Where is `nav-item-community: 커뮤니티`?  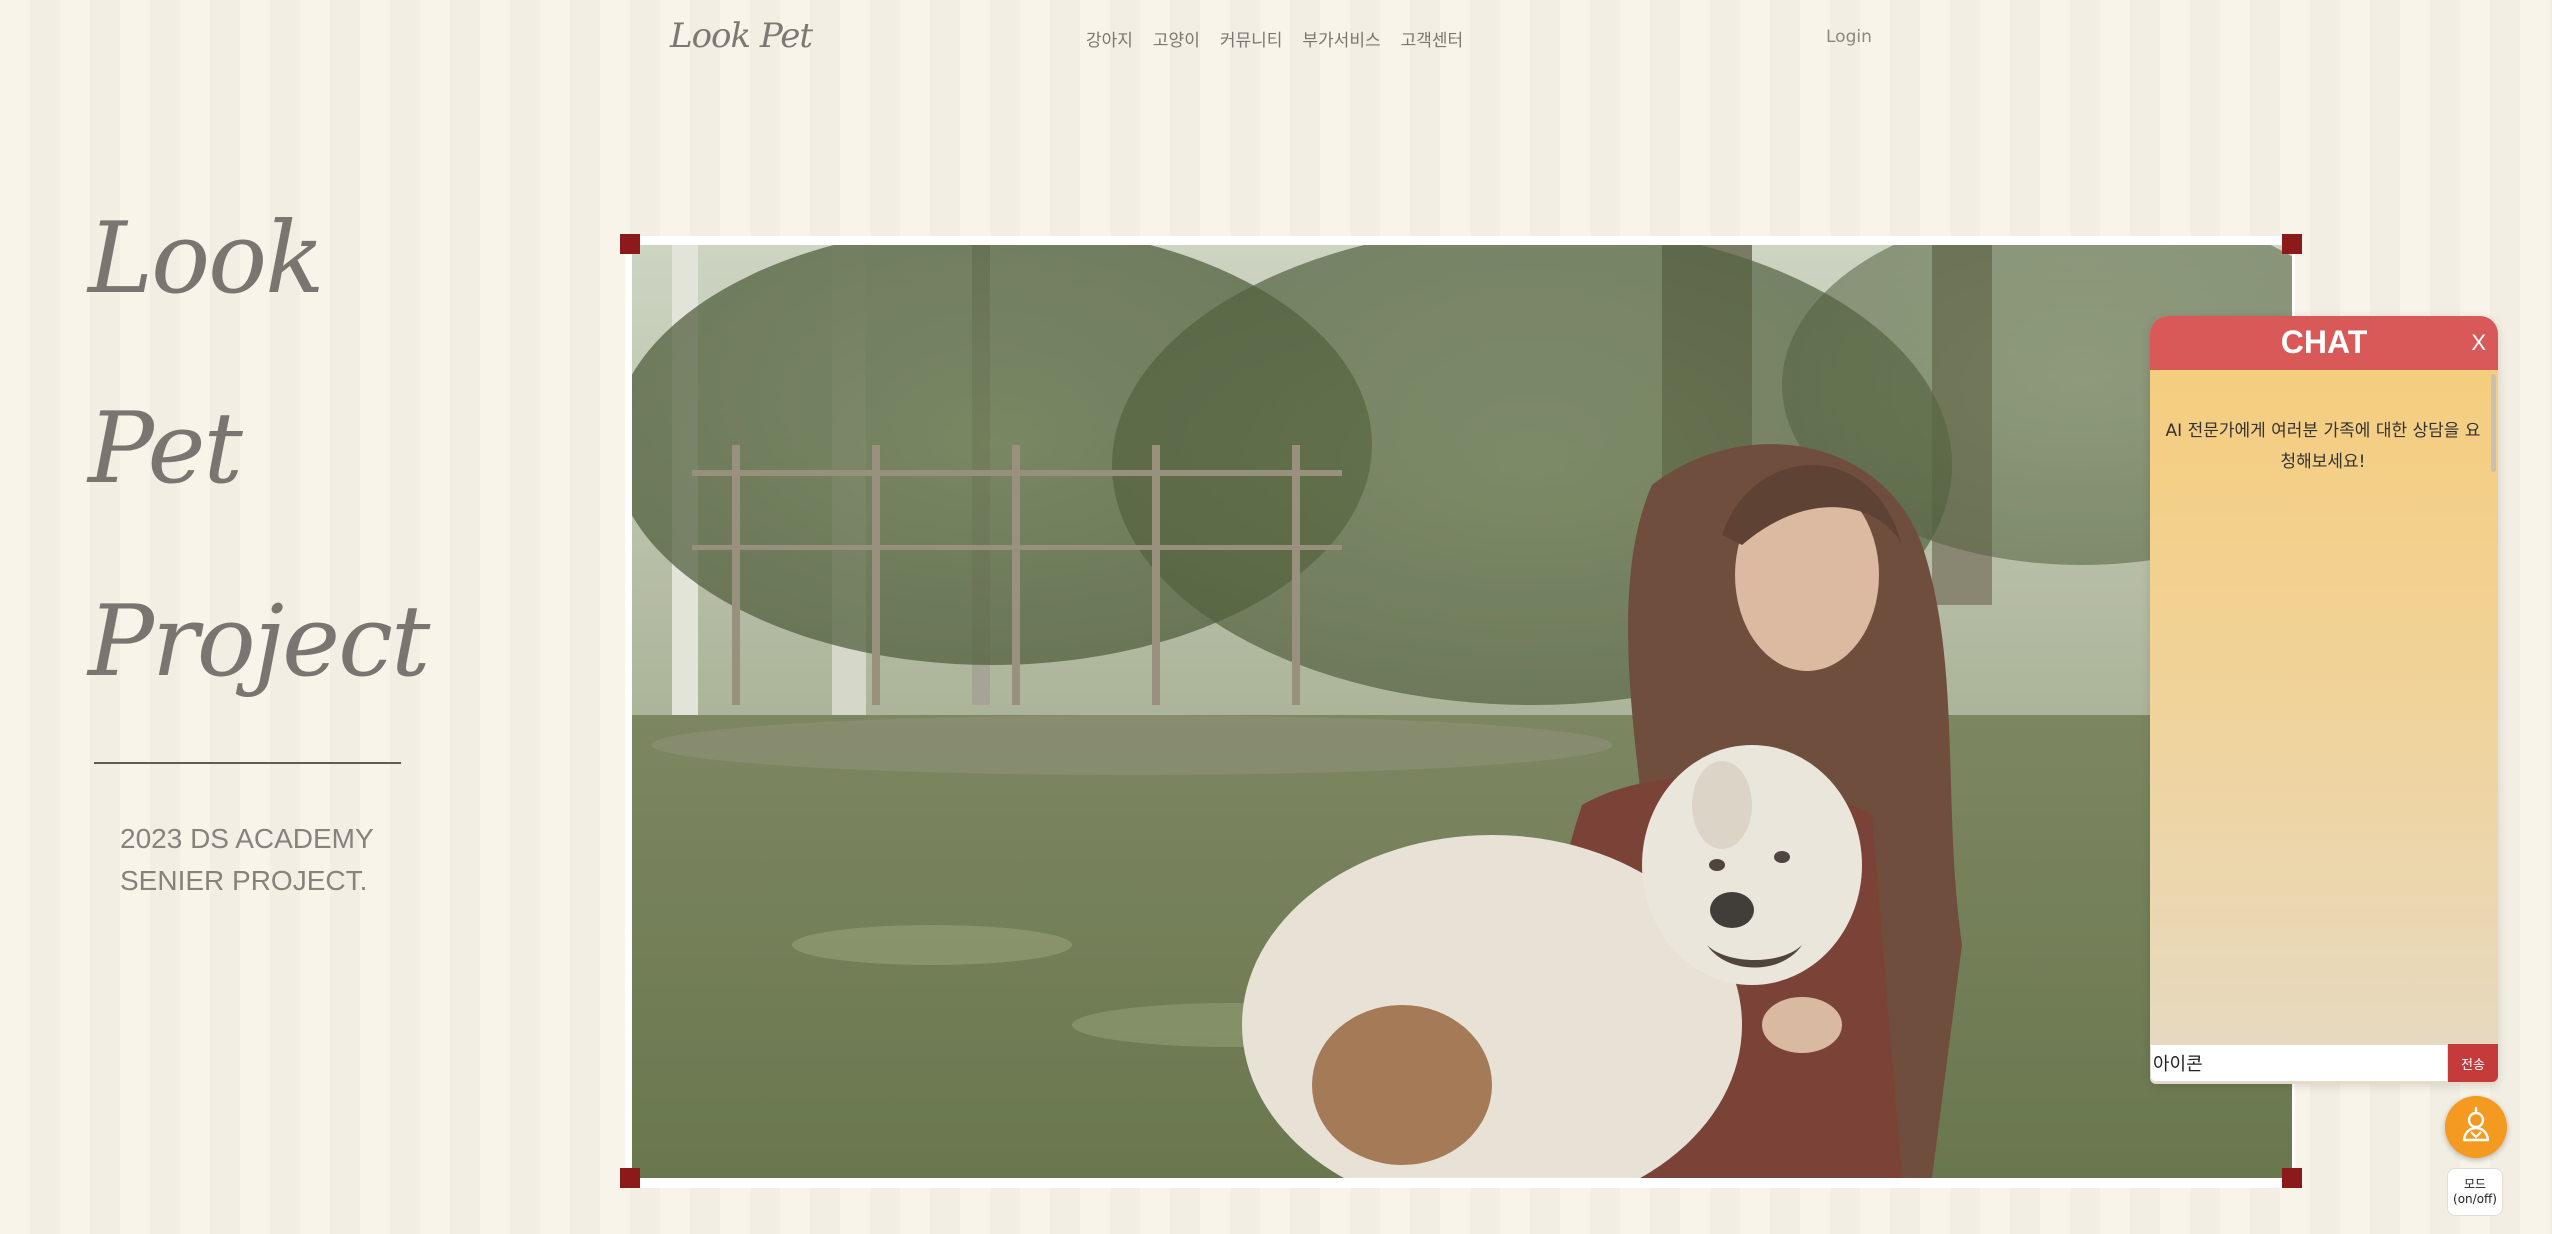
nav-item-community: 커뮤니티 is located at coordinates (1251, 38).